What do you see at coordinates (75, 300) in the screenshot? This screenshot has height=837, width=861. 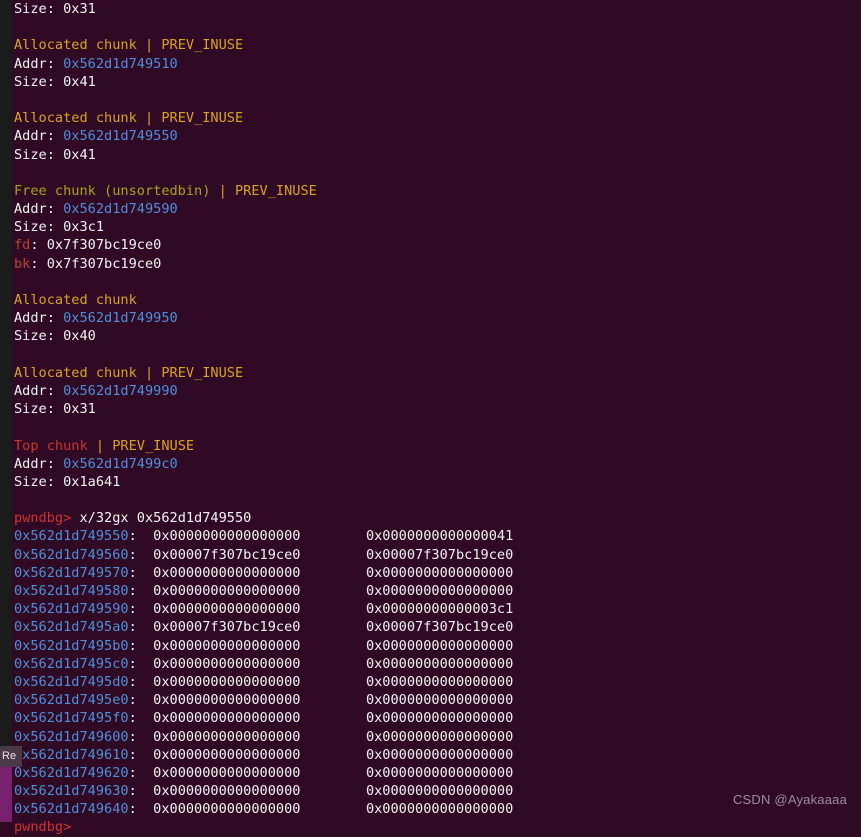 I see `chunk-type-label: Allocated chunk` at bounding box center [75, 300].